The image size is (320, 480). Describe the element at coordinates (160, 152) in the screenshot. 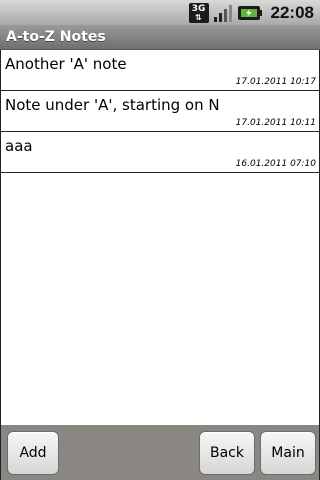

I see `note-list-item: aaa 16.01.2011 07:10` at that location.